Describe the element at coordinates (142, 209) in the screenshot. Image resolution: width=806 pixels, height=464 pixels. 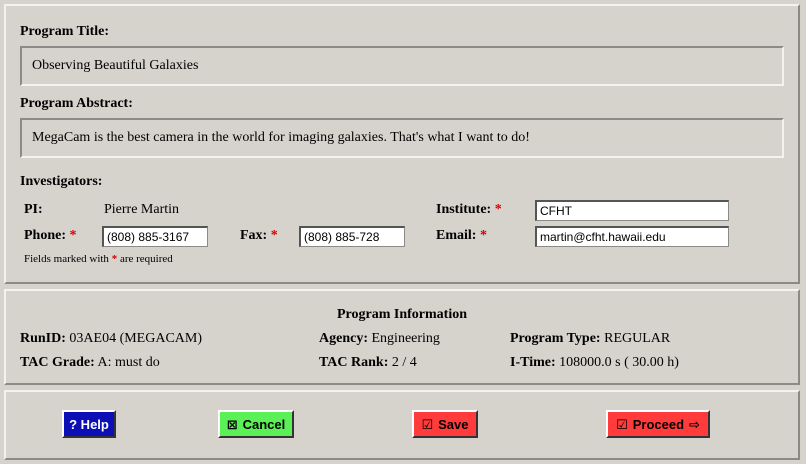
I see `pi-value: Pierre Martin` at that location.